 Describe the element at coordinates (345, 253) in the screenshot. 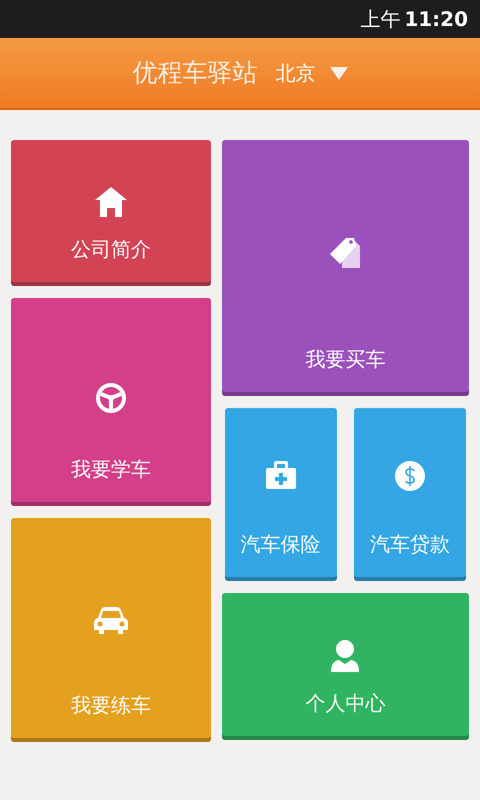

I see `price-tag-icon` at that location.